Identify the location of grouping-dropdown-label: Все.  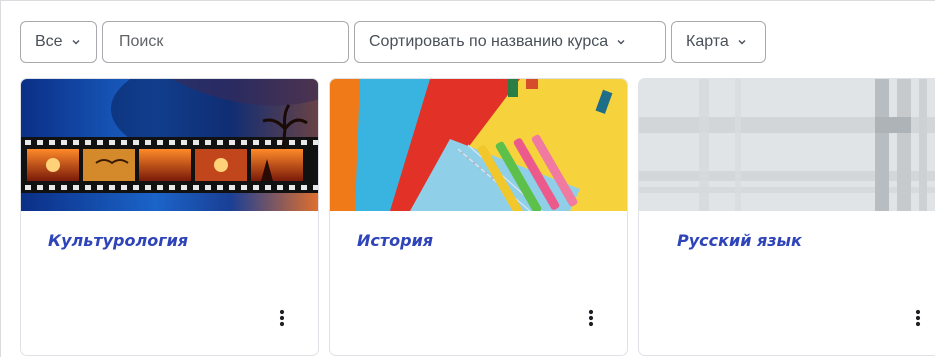
(49, 41).